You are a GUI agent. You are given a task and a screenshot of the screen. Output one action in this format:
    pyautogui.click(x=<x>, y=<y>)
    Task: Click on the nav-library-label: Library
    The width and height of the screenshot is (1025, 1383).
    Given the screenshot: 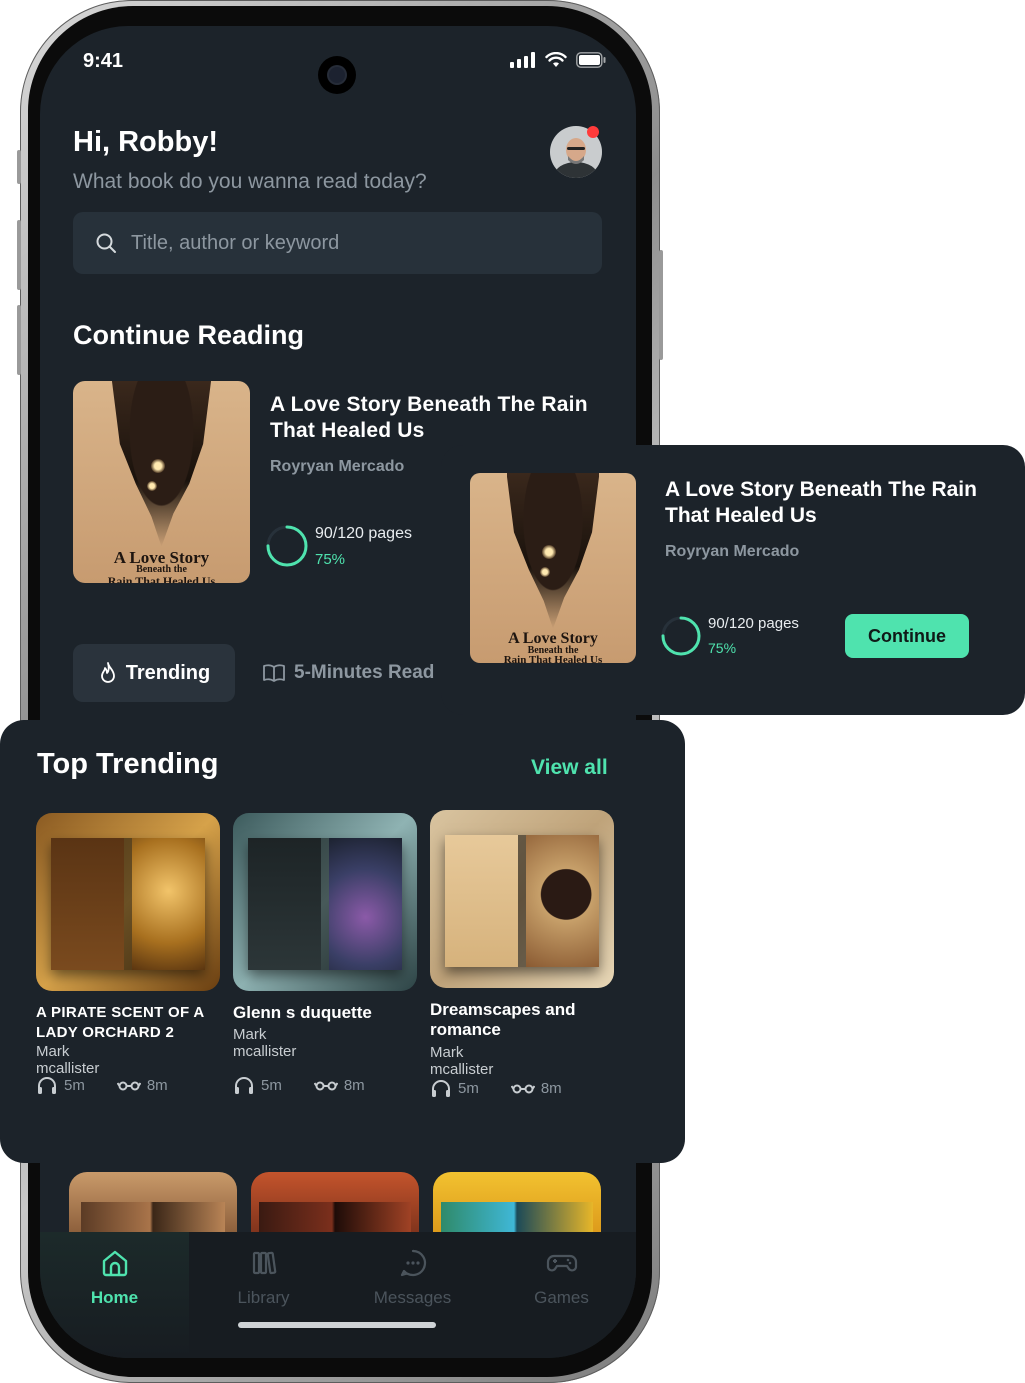 What is the action you would take?
    pyautogui.click(x=263, y=1297)
    